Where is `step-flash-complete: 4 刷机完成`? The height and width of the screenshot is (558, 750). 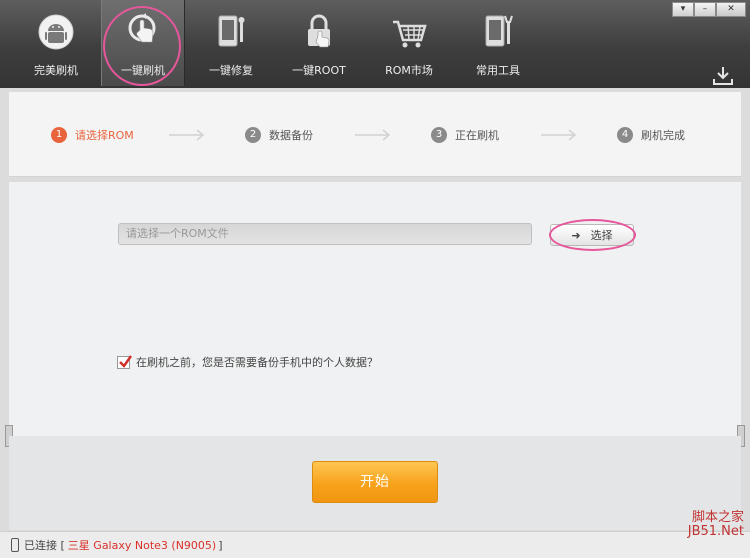 step-flash-complete: 4 刷机完成 is located at coordinates (651, 135).